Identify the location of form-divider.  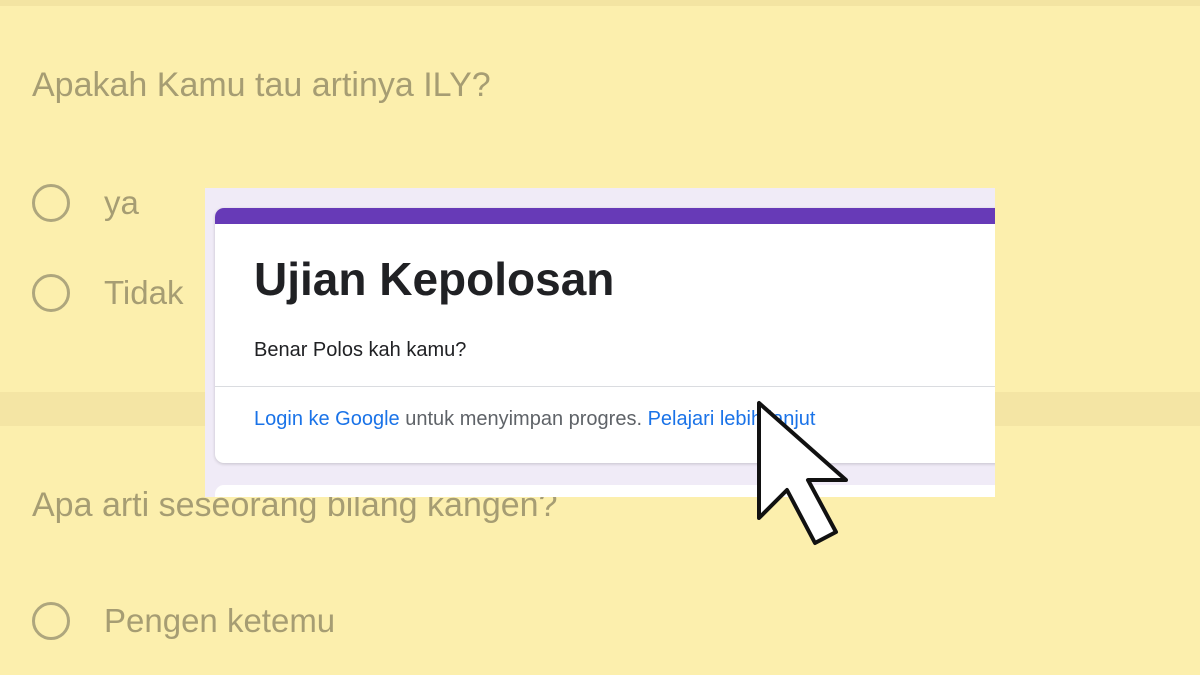
(605, 386).